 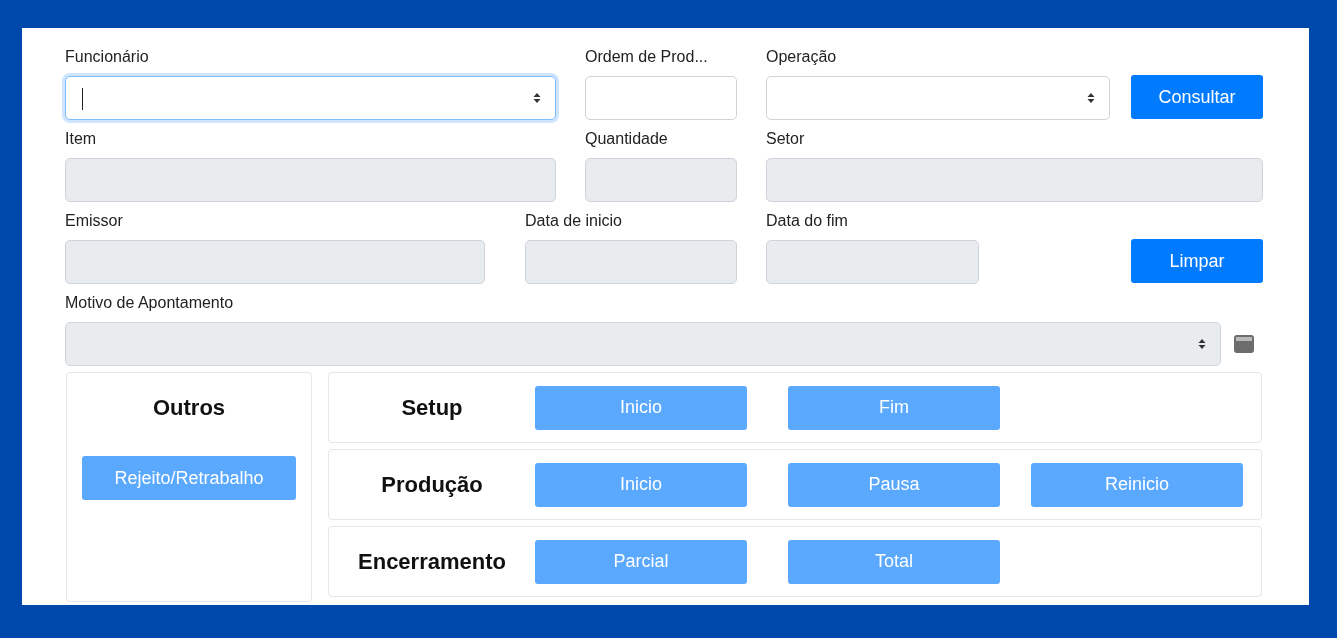 What do you see at coordinates (94, 221) in the screenshot?
I see `field-label: Emissor` at bounding box center [94, 221].